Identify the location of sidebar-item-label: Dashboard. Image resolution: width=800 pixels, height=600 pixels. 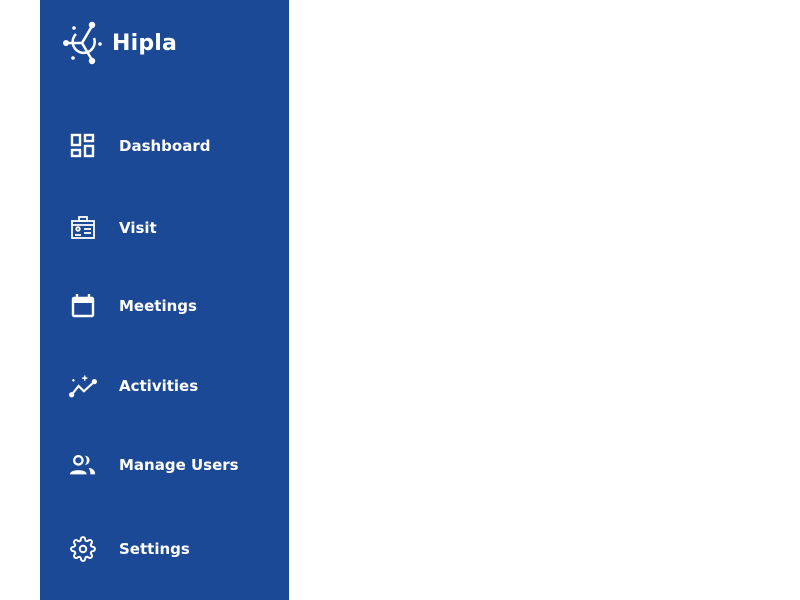
(165, 146).